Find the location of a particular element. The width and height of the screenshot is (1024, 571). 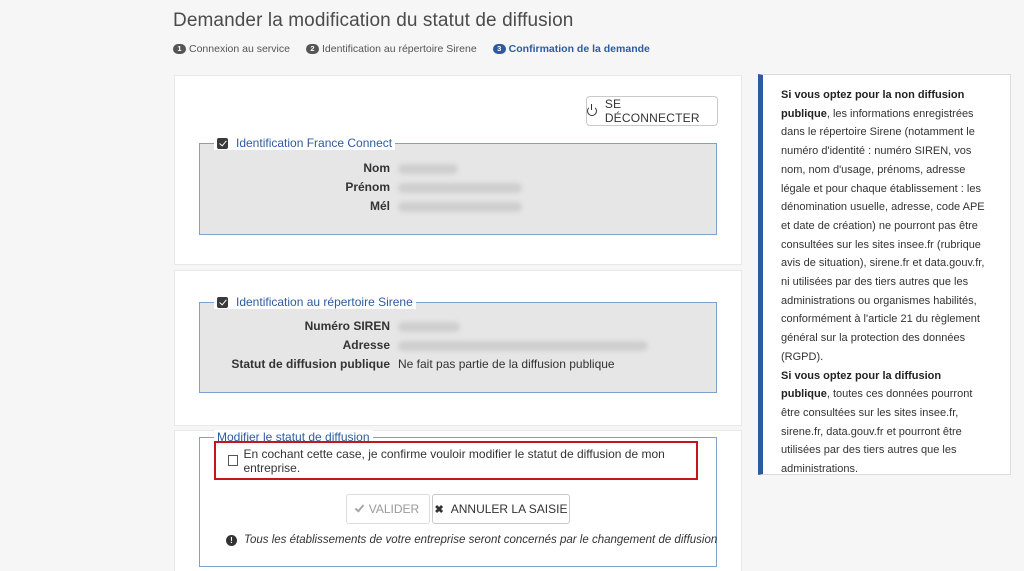

sirene-legend-label: Identification au répertoire Sirene is located at coordinates (324, 302).